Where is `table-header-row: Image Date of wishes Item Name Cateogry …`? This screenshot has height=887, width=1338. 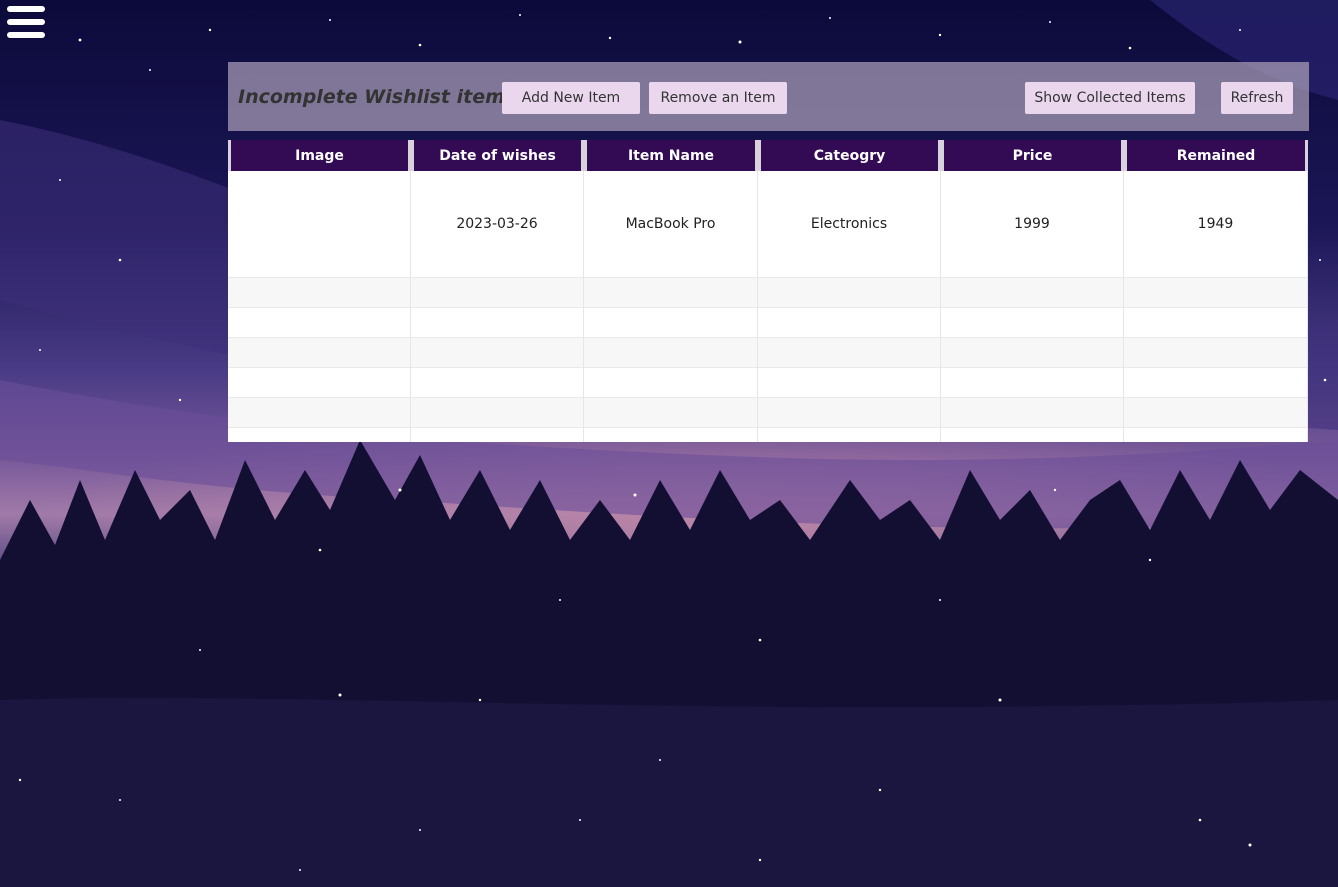 table-header-row: Image Date of wishes Item Name Cateogry … is located at coordinates (768, 155).